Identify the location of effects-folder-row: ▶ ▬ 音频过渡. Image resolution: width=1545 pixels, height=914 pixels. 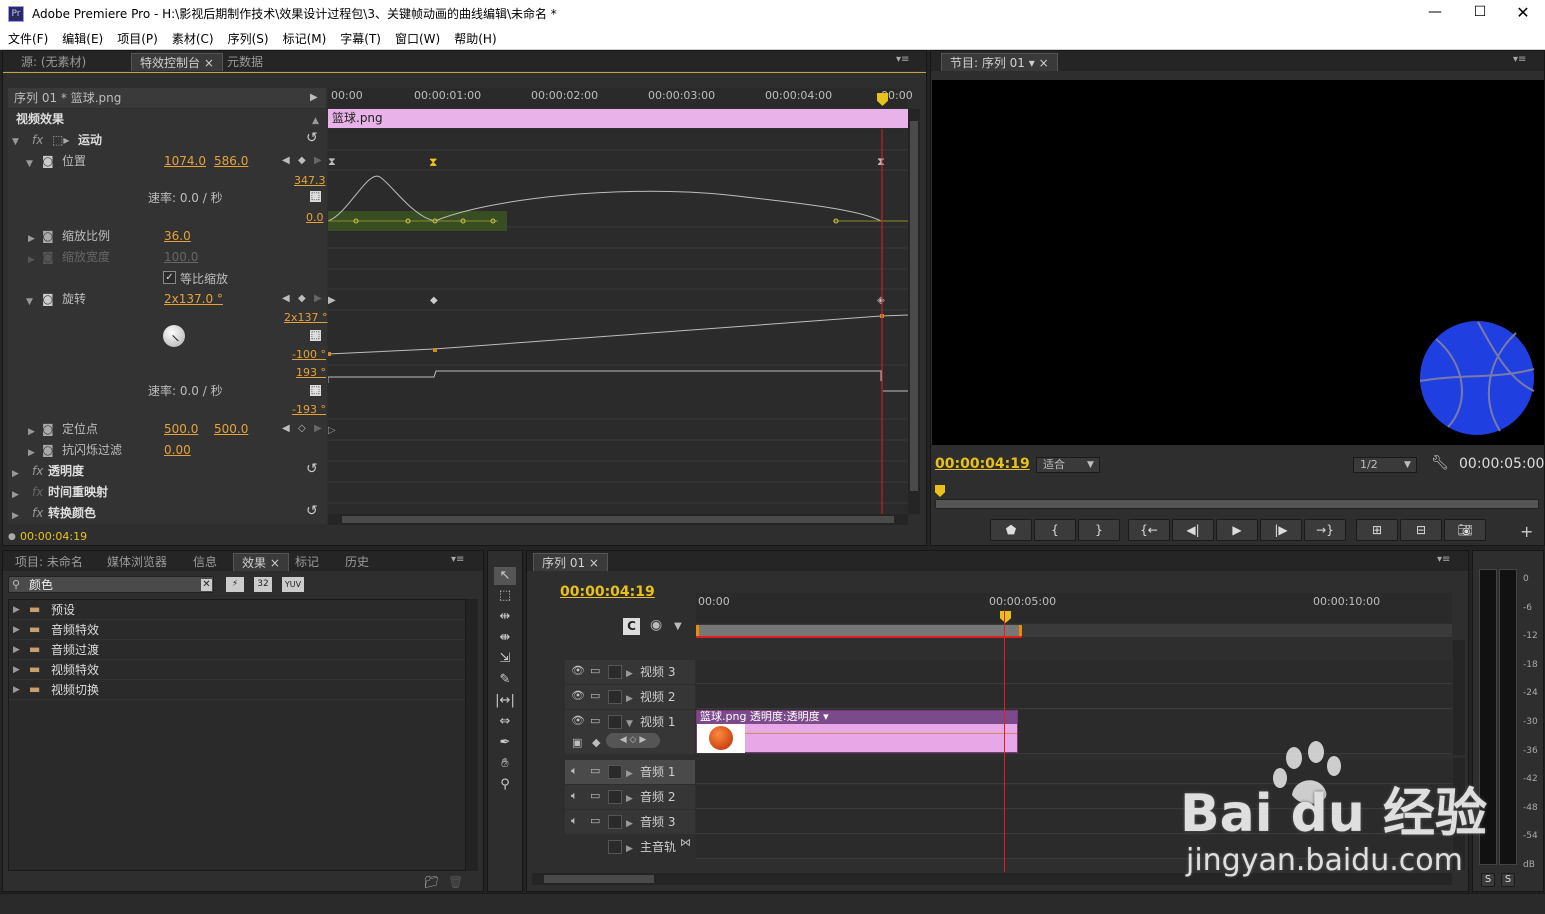
(237, 650).